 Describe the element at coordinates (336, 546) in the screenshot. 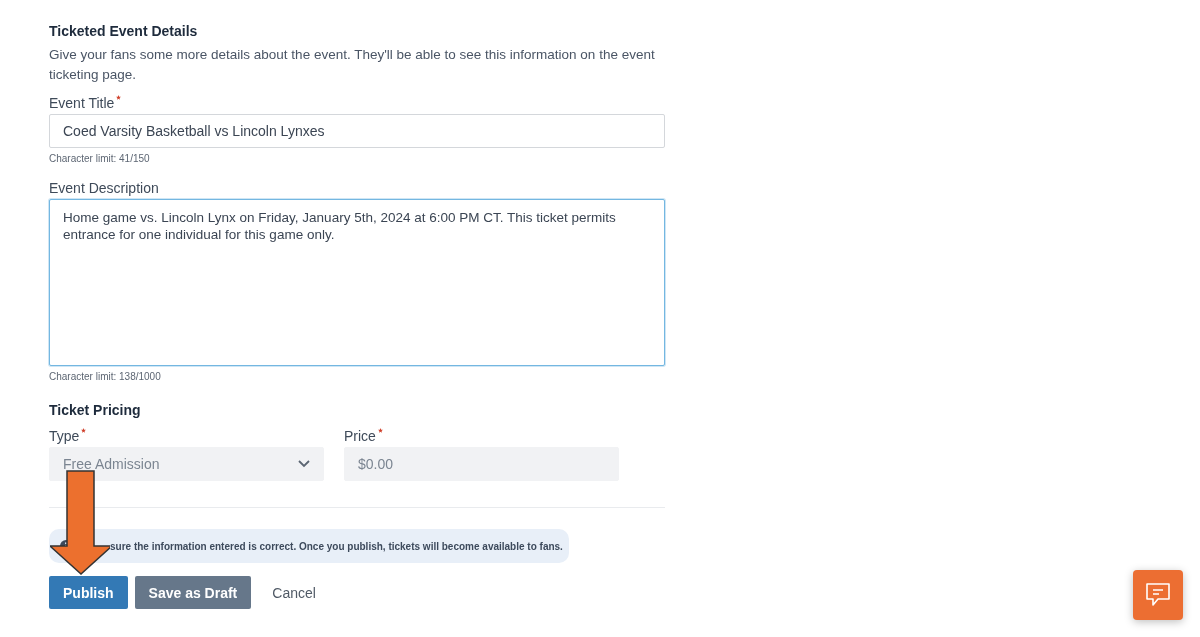

I see `info-text: sure the information entered is correct. Once you publish, tickets will become available to fans.` at that location.